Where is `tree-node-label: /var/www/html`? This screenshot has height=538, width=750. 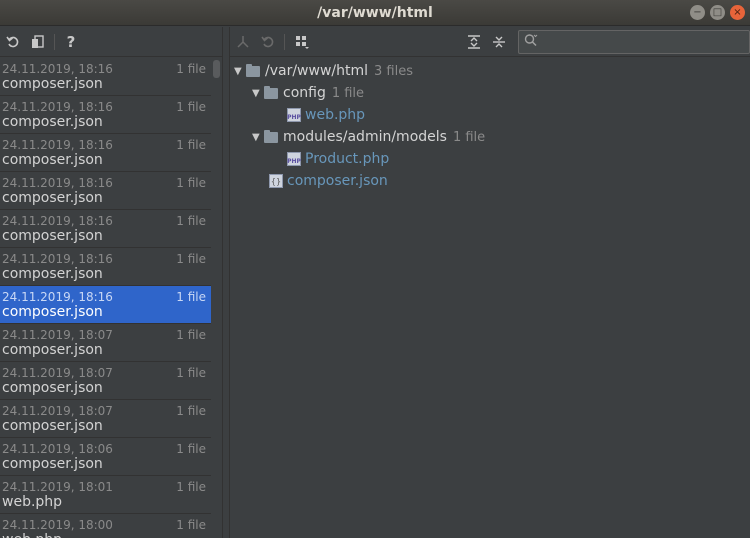 tree-node-label: /var/www/html is located at coordinates (317, 71).